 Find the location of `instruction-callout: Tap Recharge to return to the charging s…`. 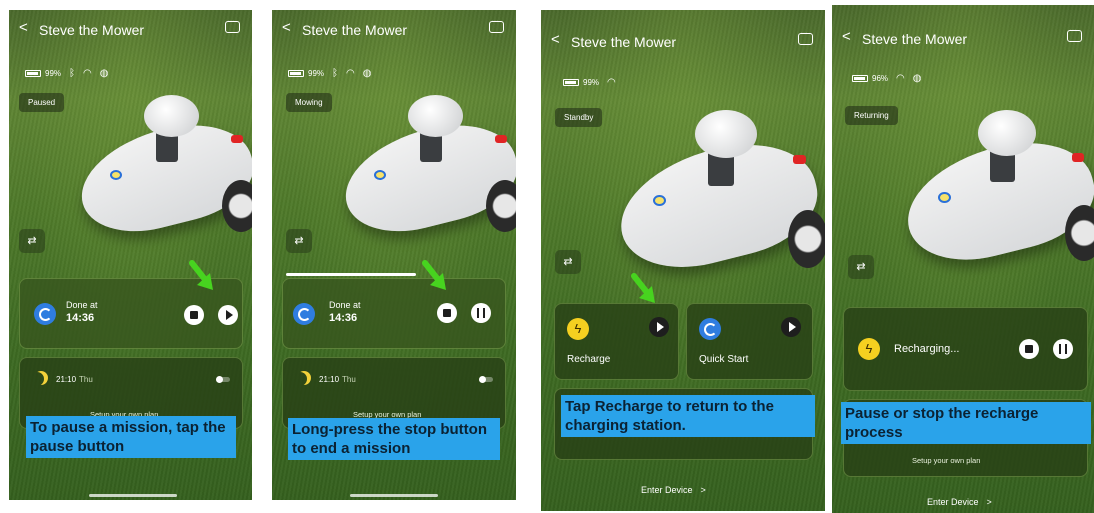

instruction-callout: Tap Recharge to return to the charging s… is located at coordinates (688, 416).